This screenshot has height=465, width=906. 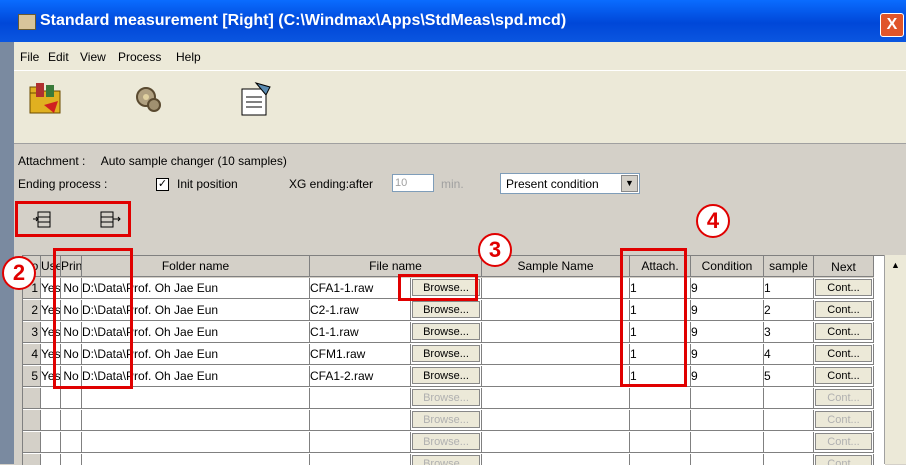 I want to click on sample-cell: 2, so click(x=789, y=310).